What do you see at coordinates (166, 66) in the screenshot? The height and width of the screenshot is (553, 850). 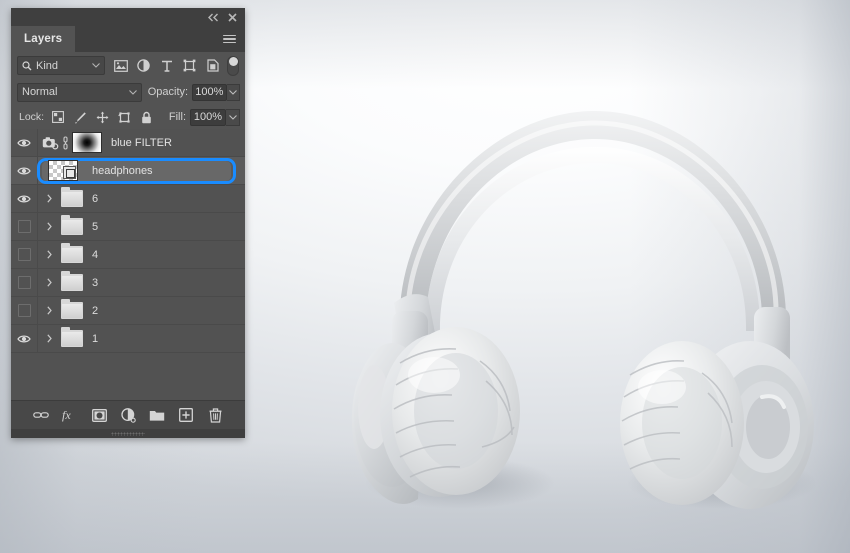 I see `filter-type-layers-icon` at bounding box center [166, 66].